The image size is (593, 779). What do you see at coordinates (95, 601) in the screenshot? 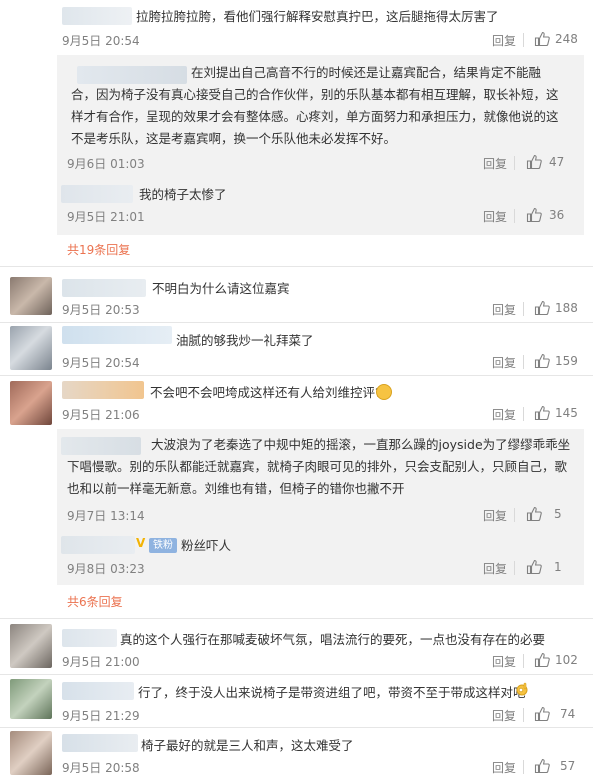
I see `more-replies-link: 共6条回复` at bounding box center [95, 601].